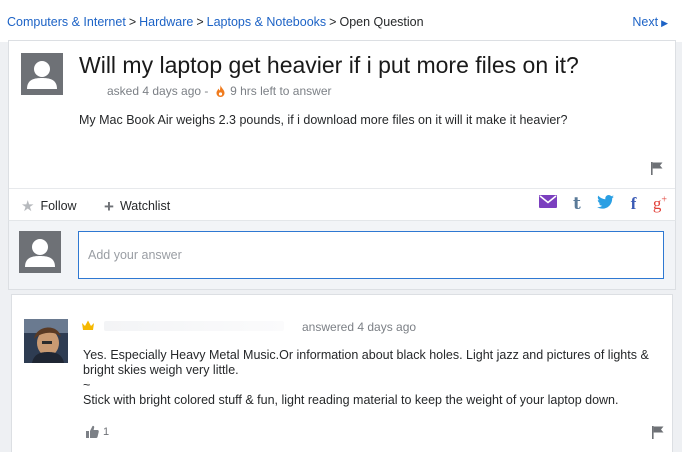 The image size is (682, 452). What do you see at coordinates (145, 206) in the screenshot?
I see `watchlist-label: Watchlist` at bounding box center [145, 206].